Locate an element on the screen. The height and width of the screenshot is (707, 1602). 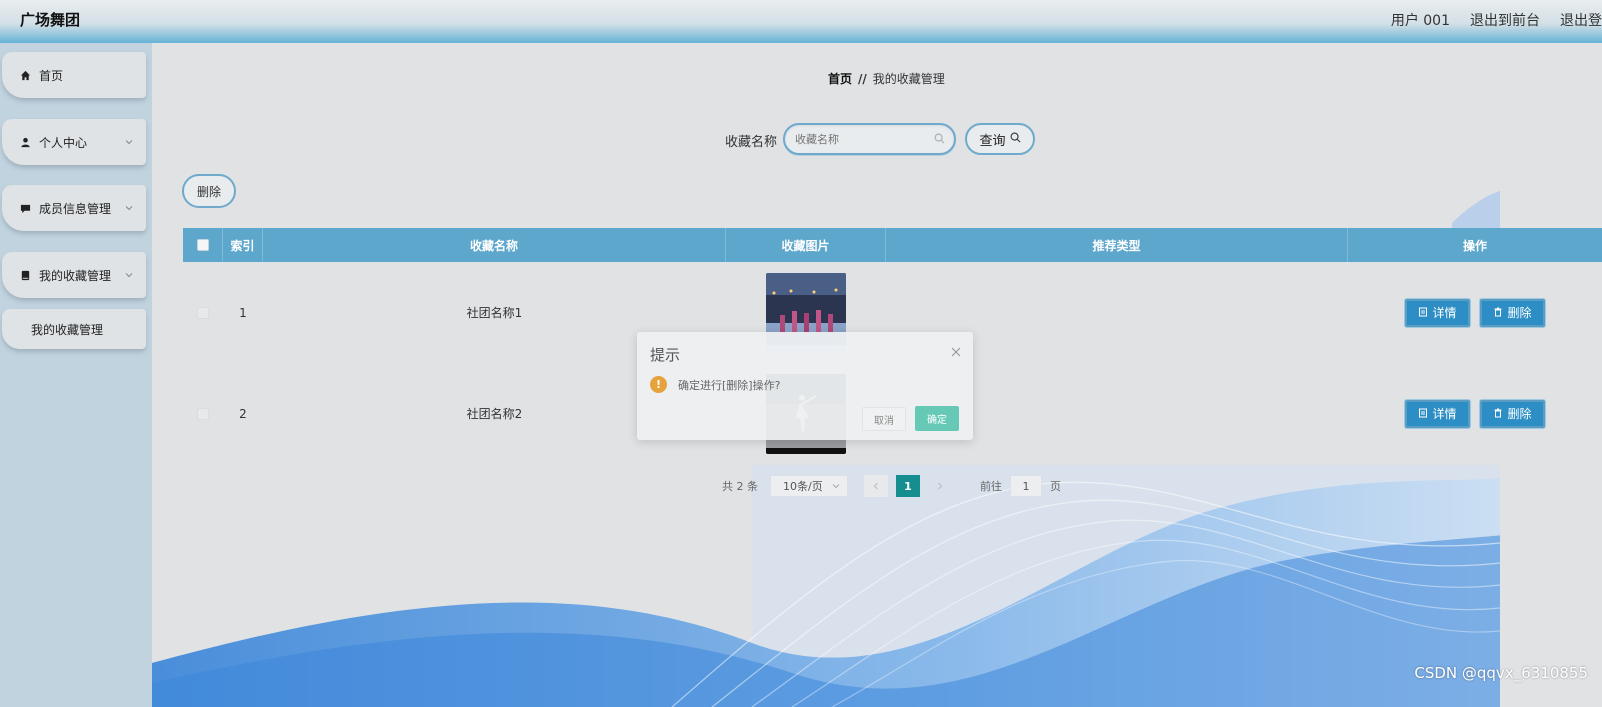
exit-to-front-link: 退出到前台 is located at coordinates (1505, 20).